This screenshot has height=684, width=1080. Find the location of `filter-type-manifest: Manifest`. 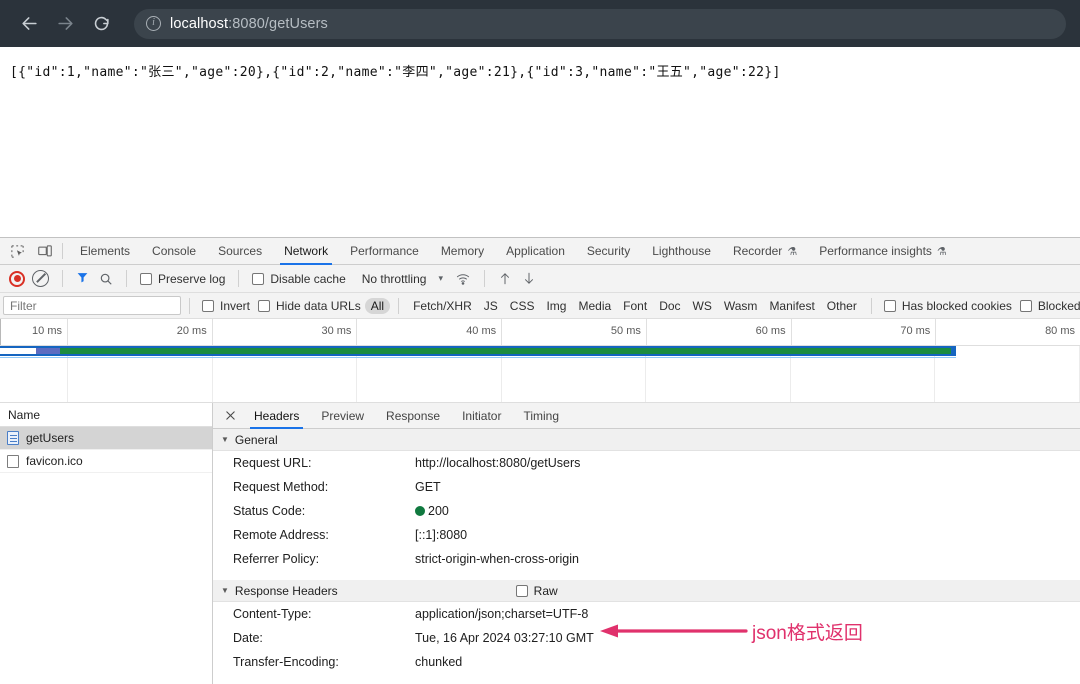

filter-type-manifest: Manifest is located at coordinates (791, 306).